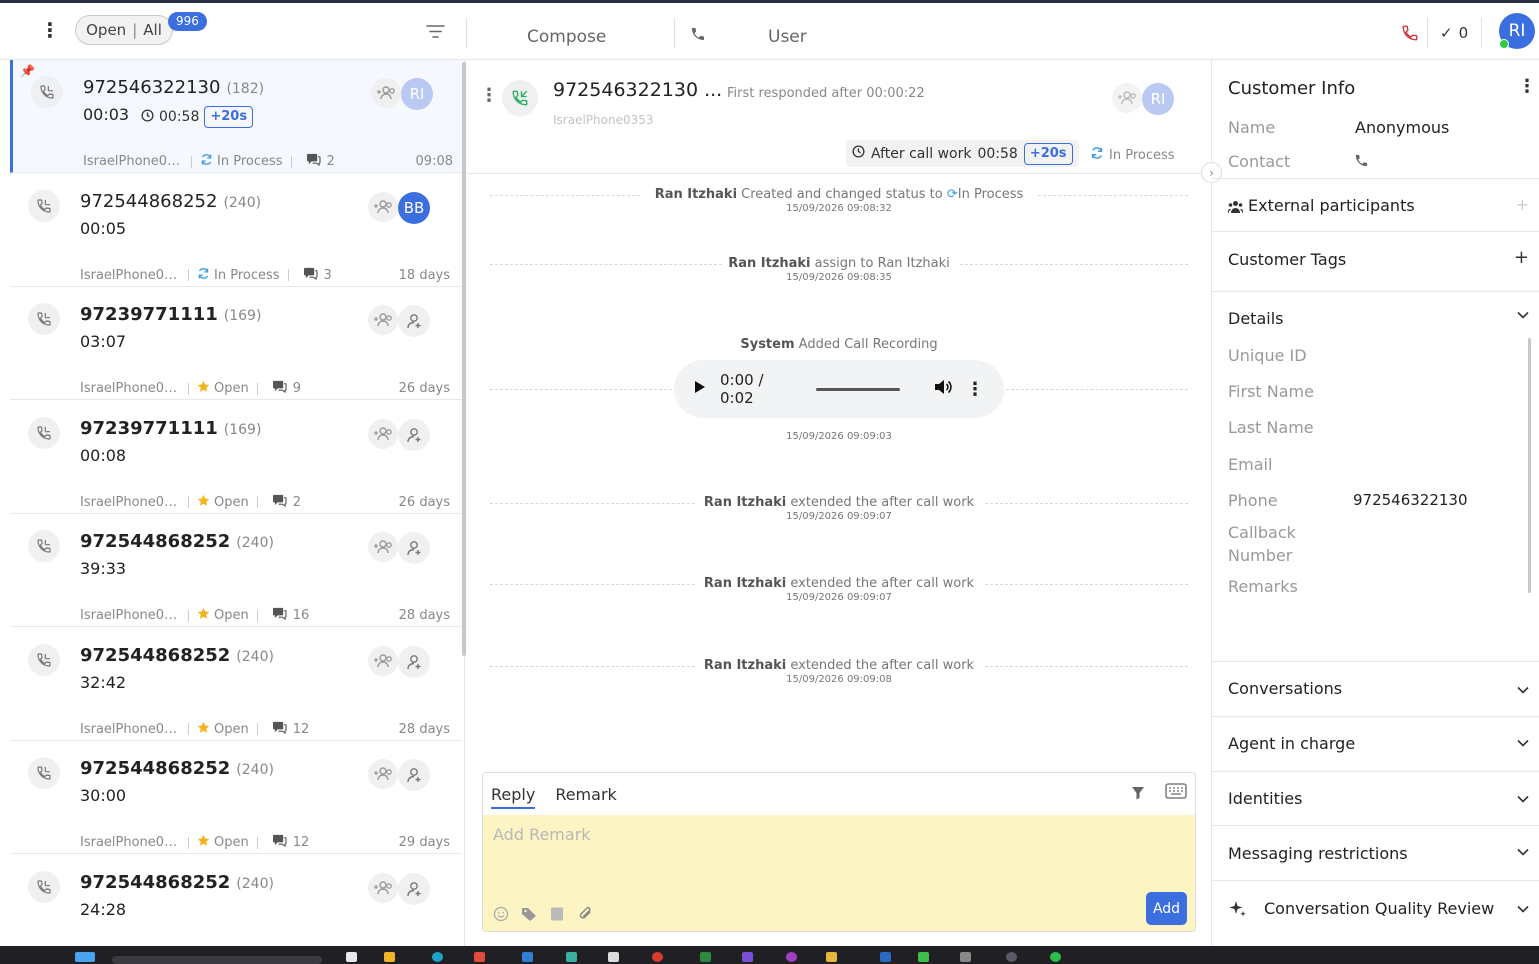  What do you see at coordinates (124, 30) in the screenshot?
I see `status-filter-pill: Open | All` at bounding box center [124, 30].